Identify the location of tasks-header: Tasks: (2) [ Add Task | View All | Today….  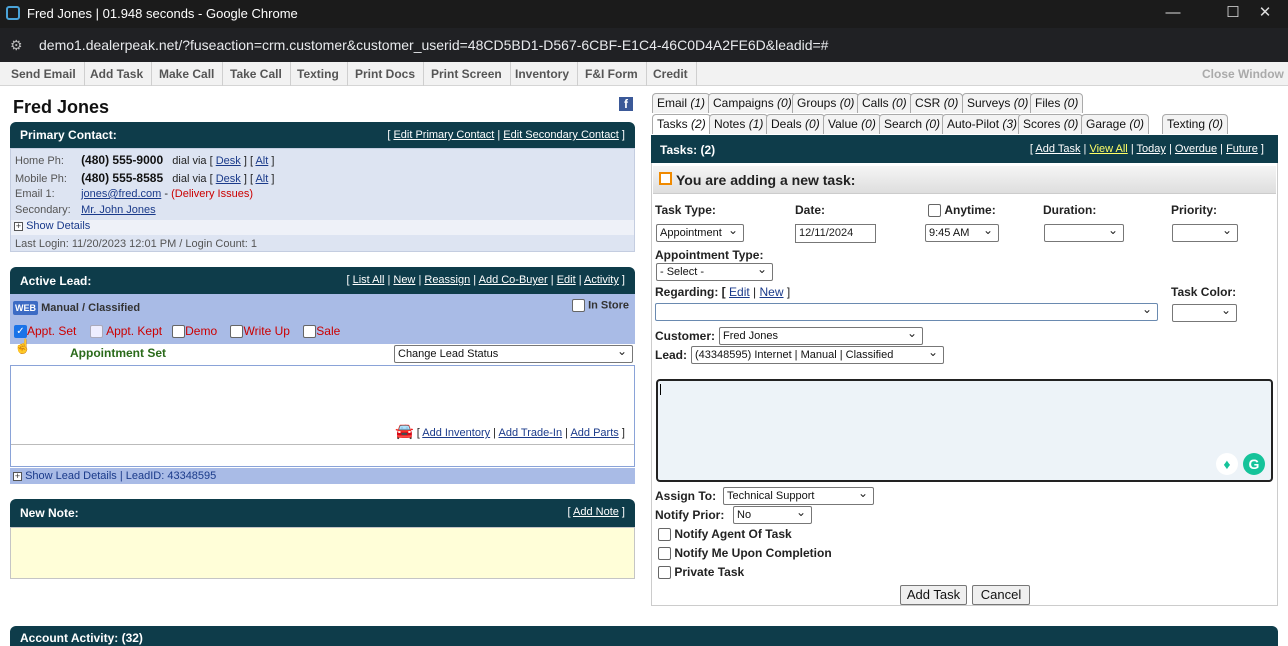
(964, 149).